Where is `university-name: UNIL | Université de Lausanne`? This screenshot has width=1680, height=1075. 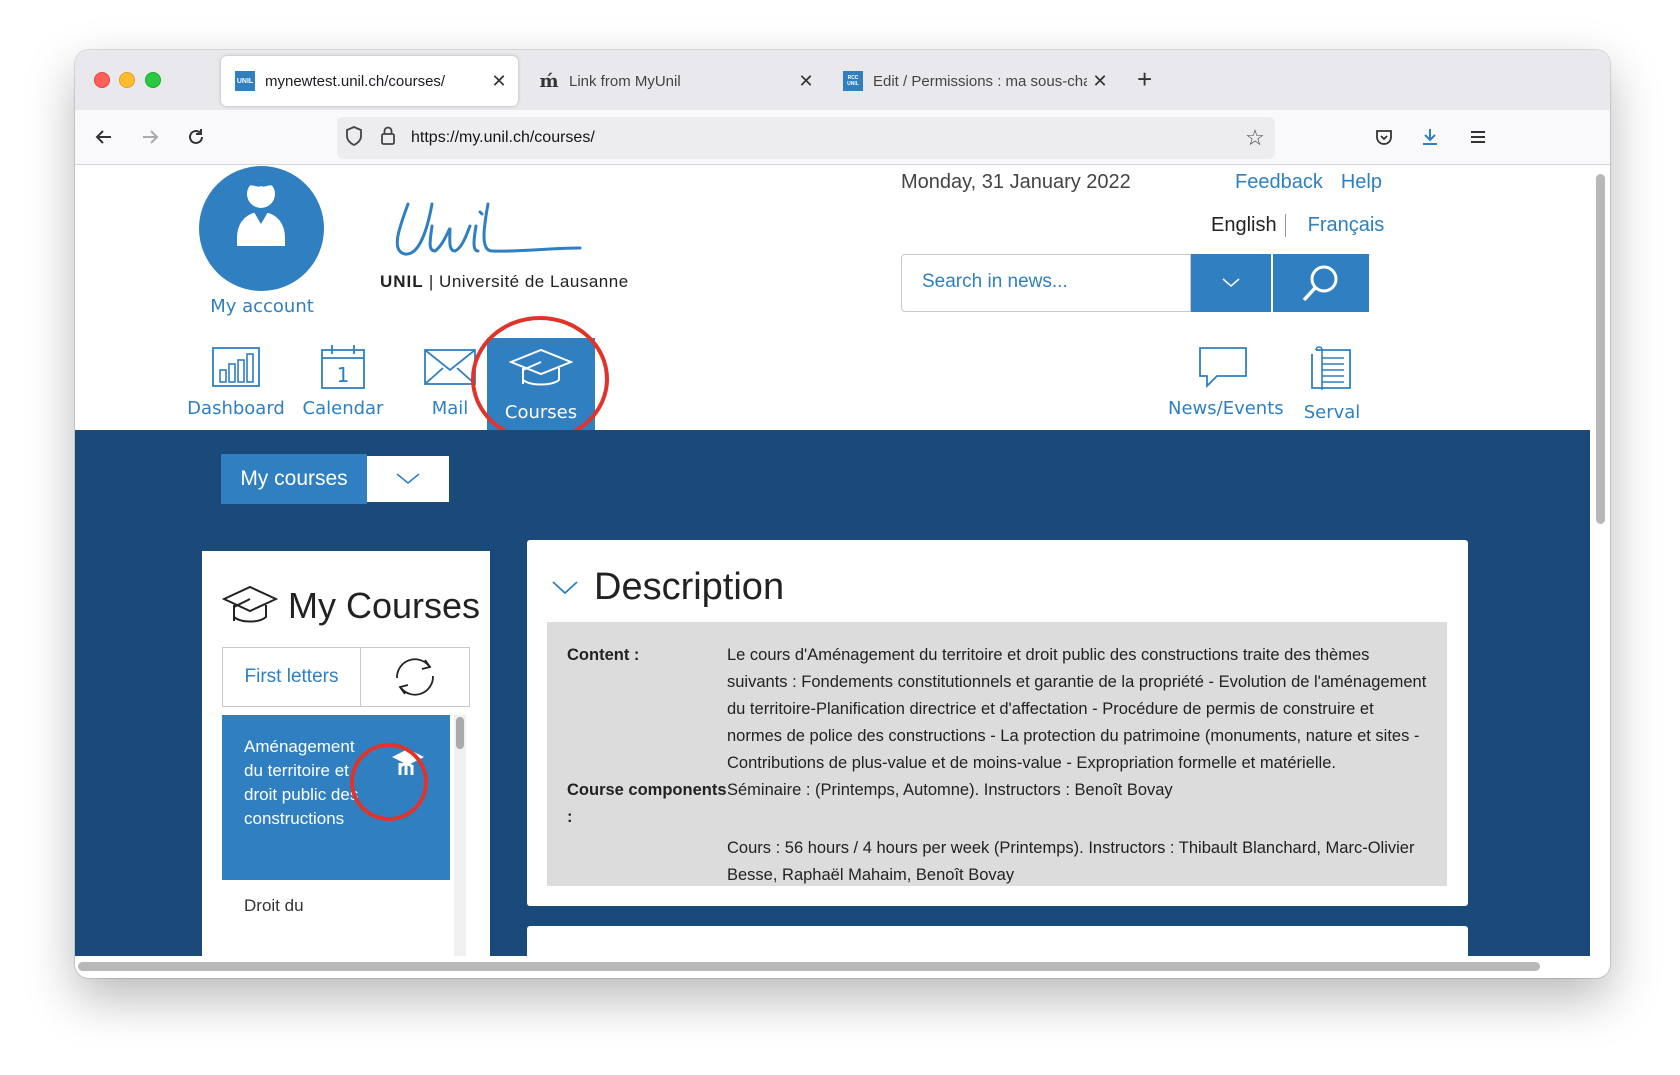
university-name: UNIL | Université de Lausanne is located at coordinates (504, 281).